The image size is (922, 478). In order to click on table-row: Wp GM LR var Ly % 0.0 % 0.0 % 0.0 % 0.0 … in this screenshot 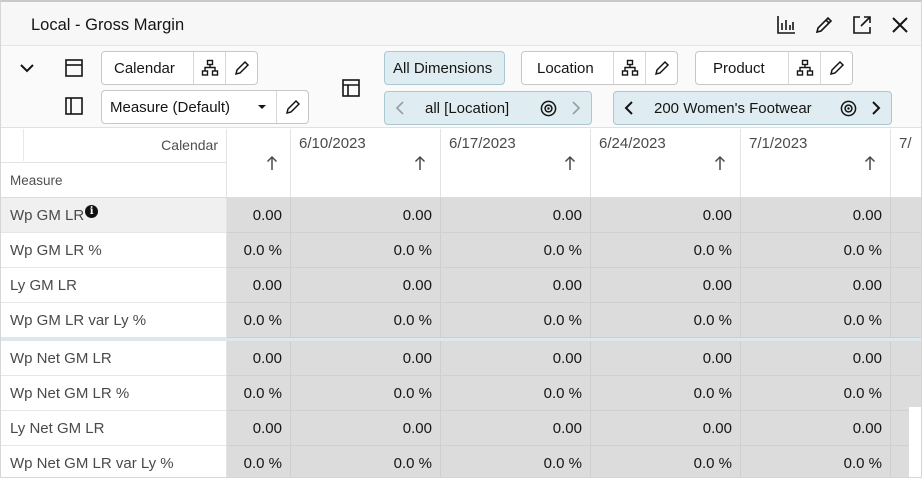, I will do `click(461, 320)`.